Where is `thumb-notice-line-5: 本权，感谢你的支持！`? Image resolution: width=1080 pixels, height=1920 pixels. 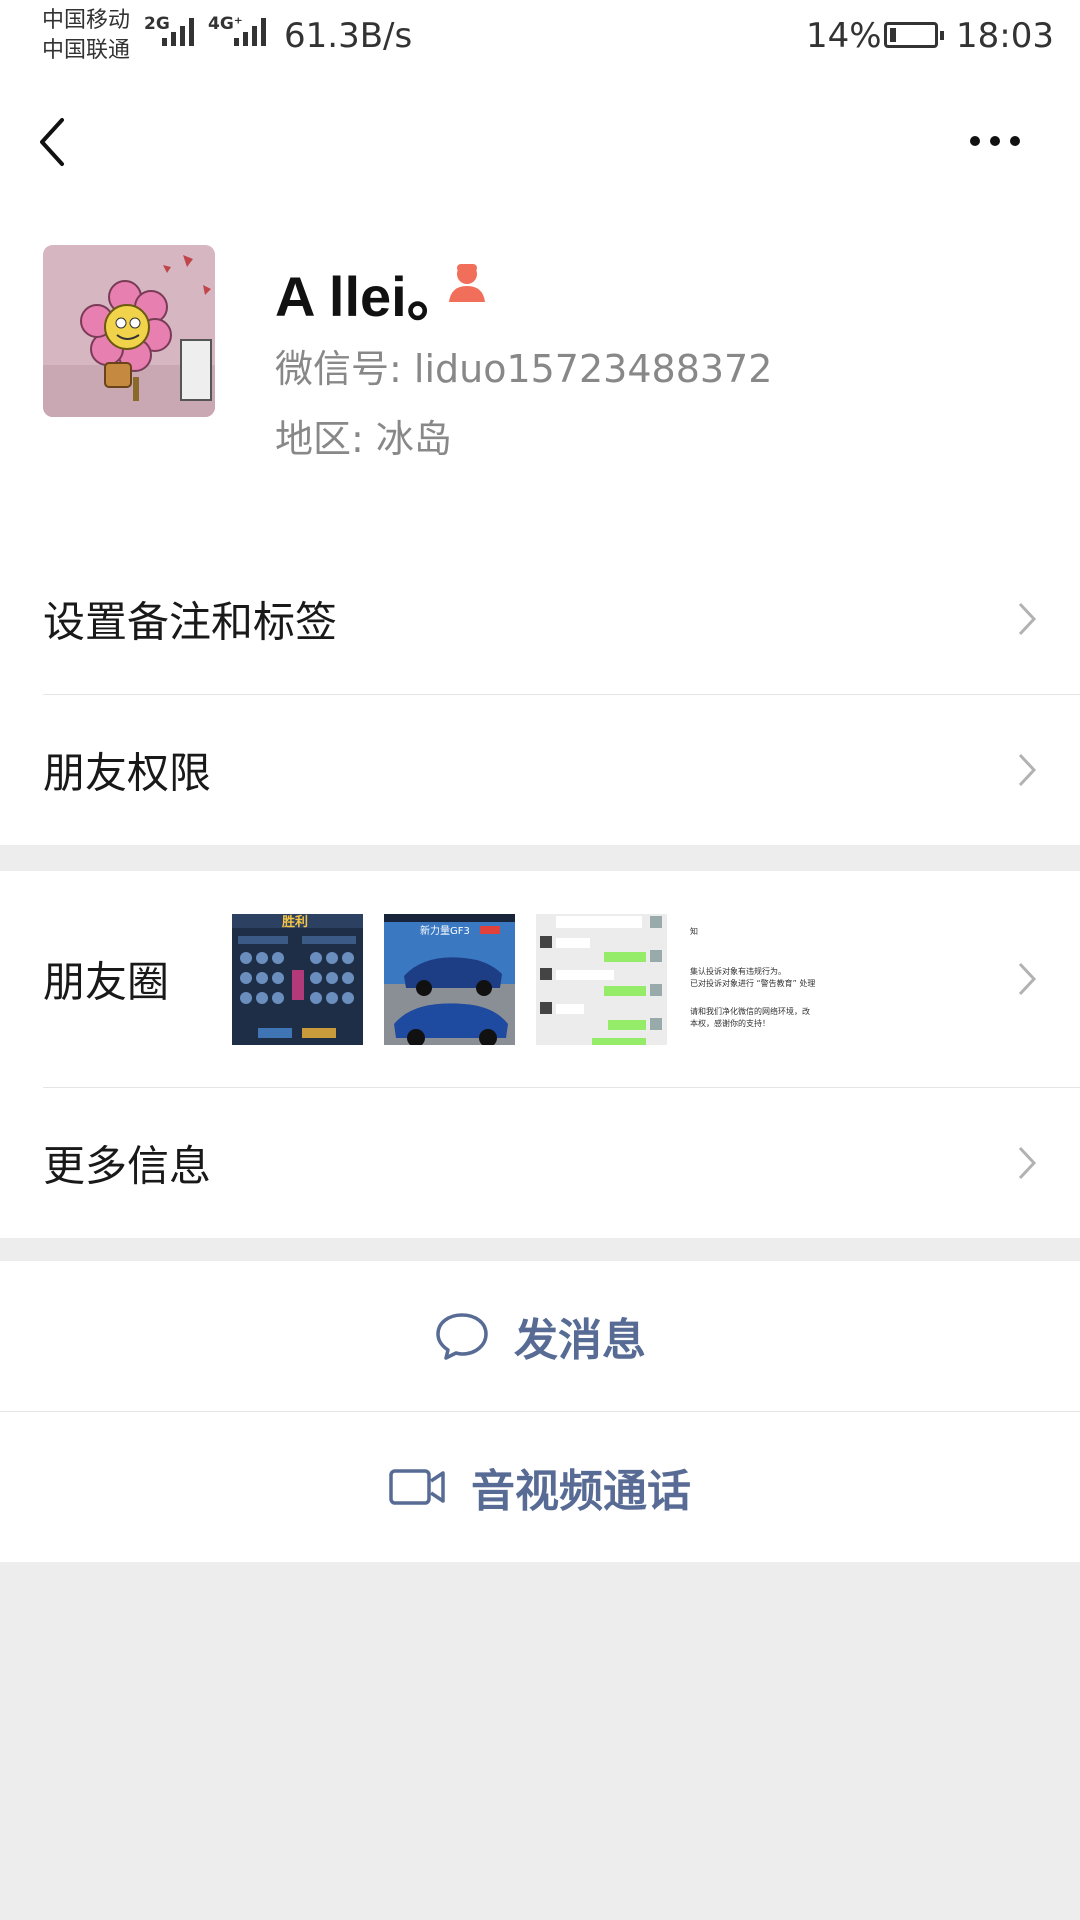 thumb-notice-line-5: 本权，感谢你的支持！ is located at coordinates (730, 1023).